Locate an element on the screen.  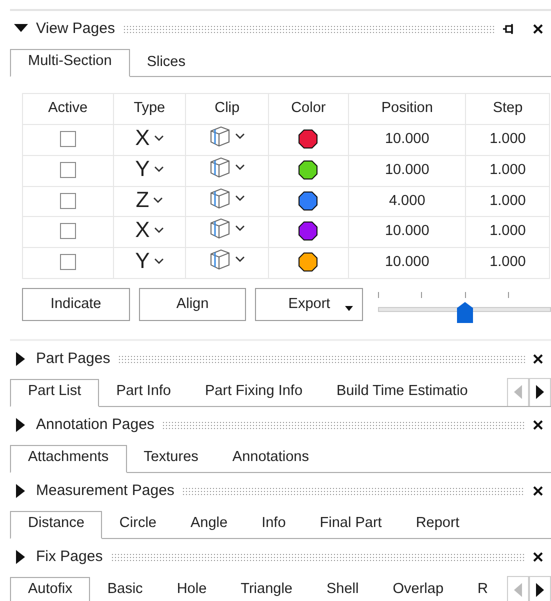
tab: Multi-Section is located at coordinates (70, 63).